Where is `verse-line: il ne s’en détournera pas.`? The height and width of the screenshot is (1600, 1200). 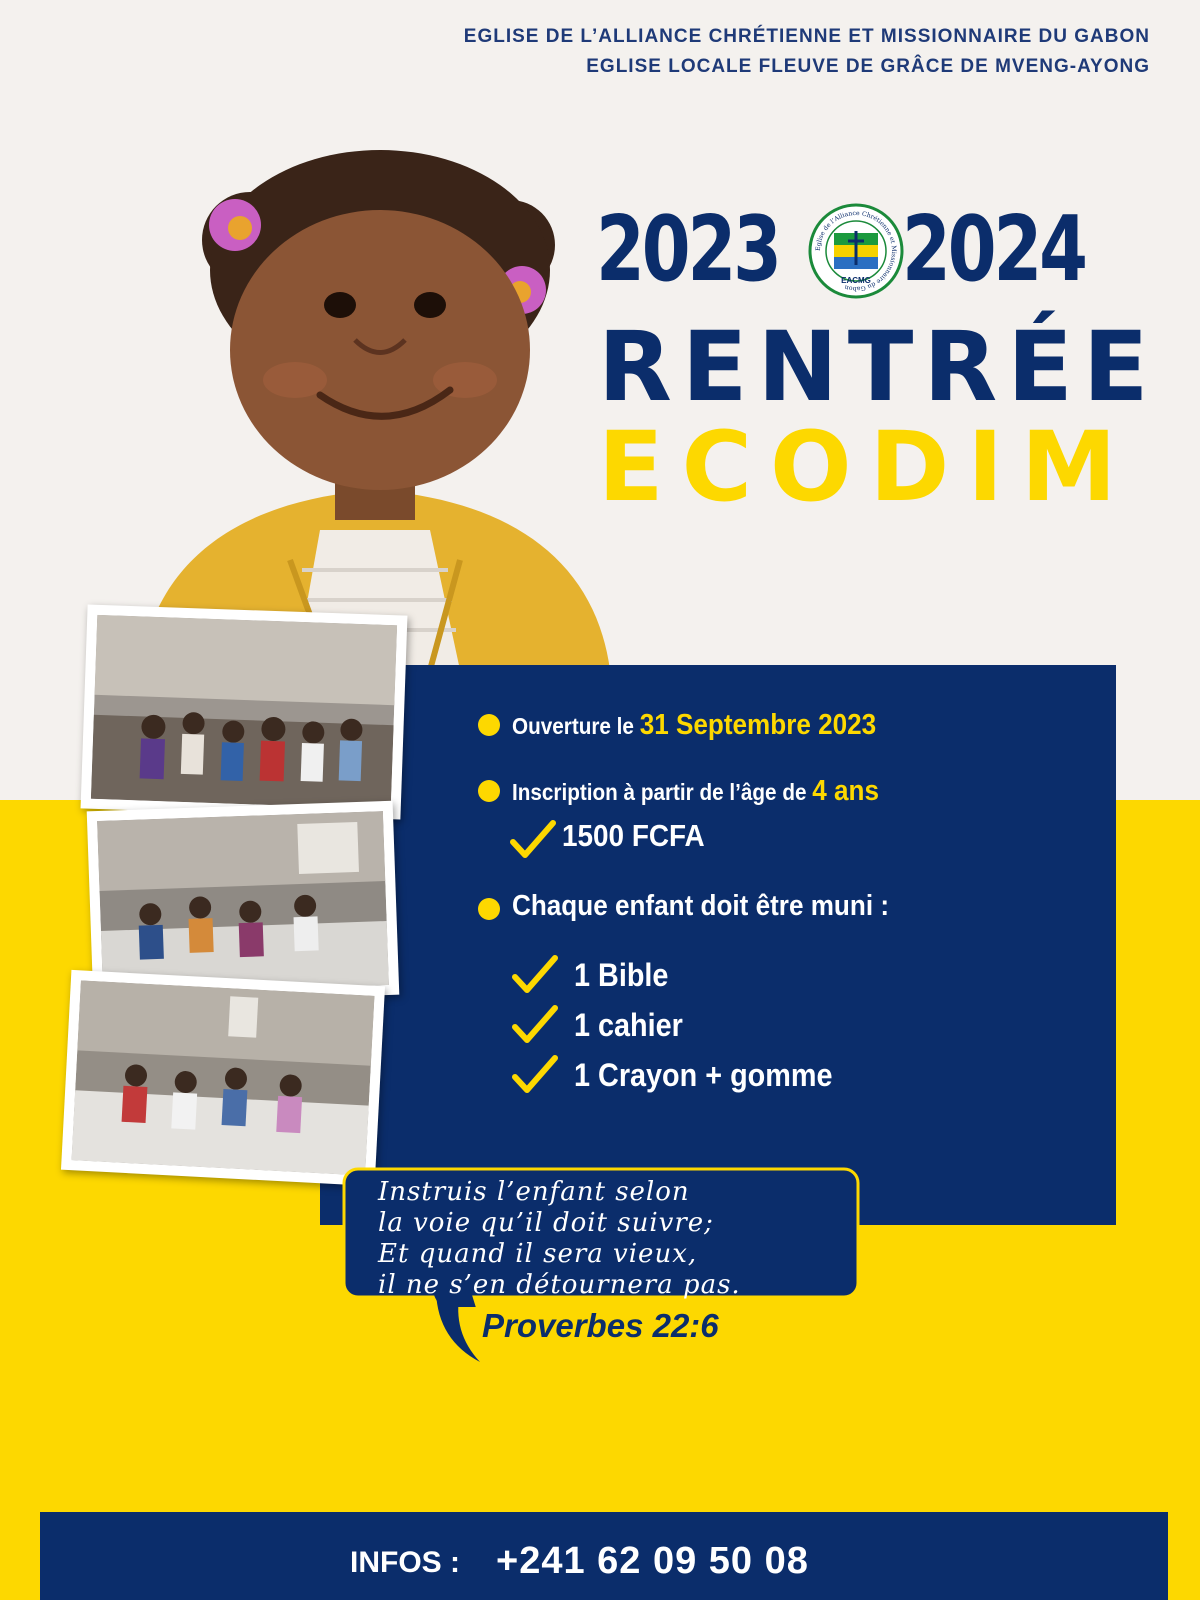
verse-line: il ne s’en détournera pas. is located at coordinates (559, 1285).